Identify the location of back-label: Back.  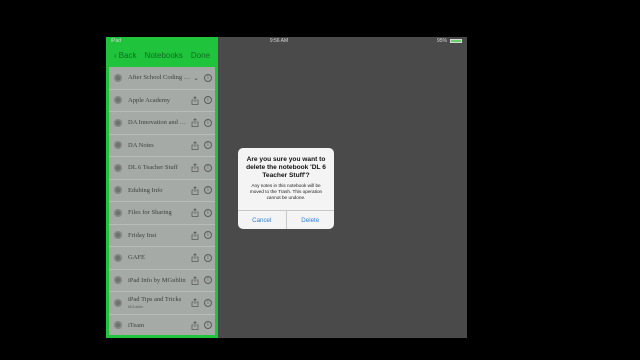
(127, 55).